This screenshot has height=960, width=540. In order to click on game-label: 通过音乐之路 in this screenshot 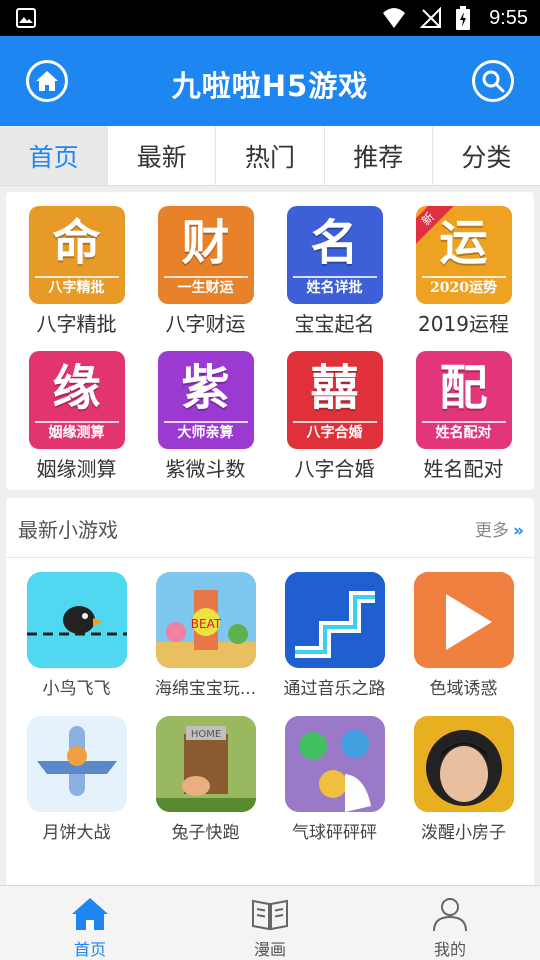, I will do `click(334, 688)`.